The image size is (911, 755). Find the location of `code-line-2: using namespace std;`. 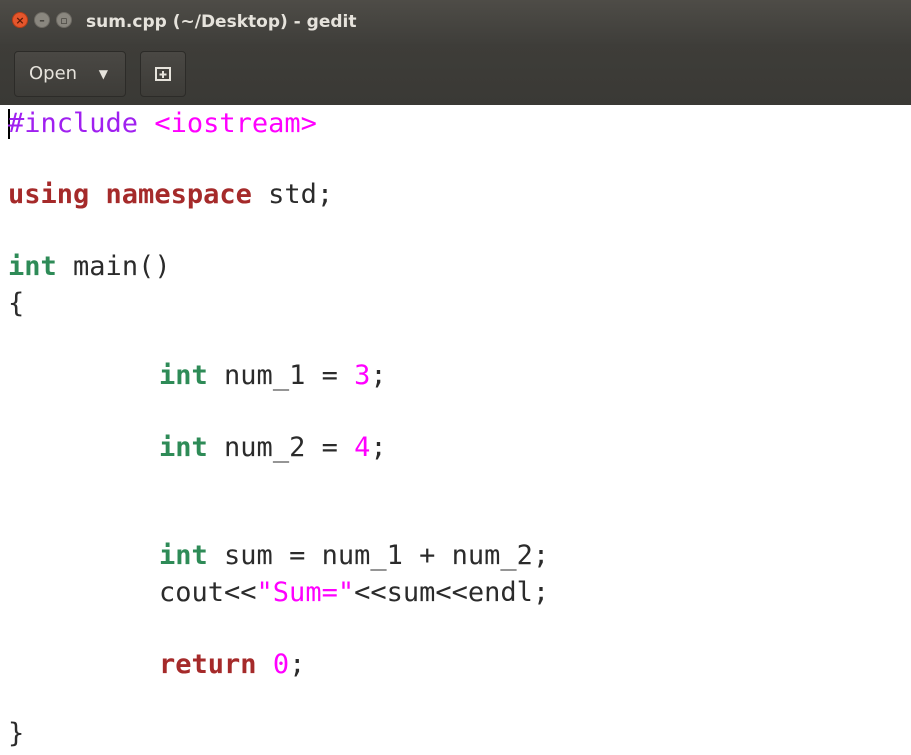

code-line-2: using namespace std; is located at coordinates (170, 195).